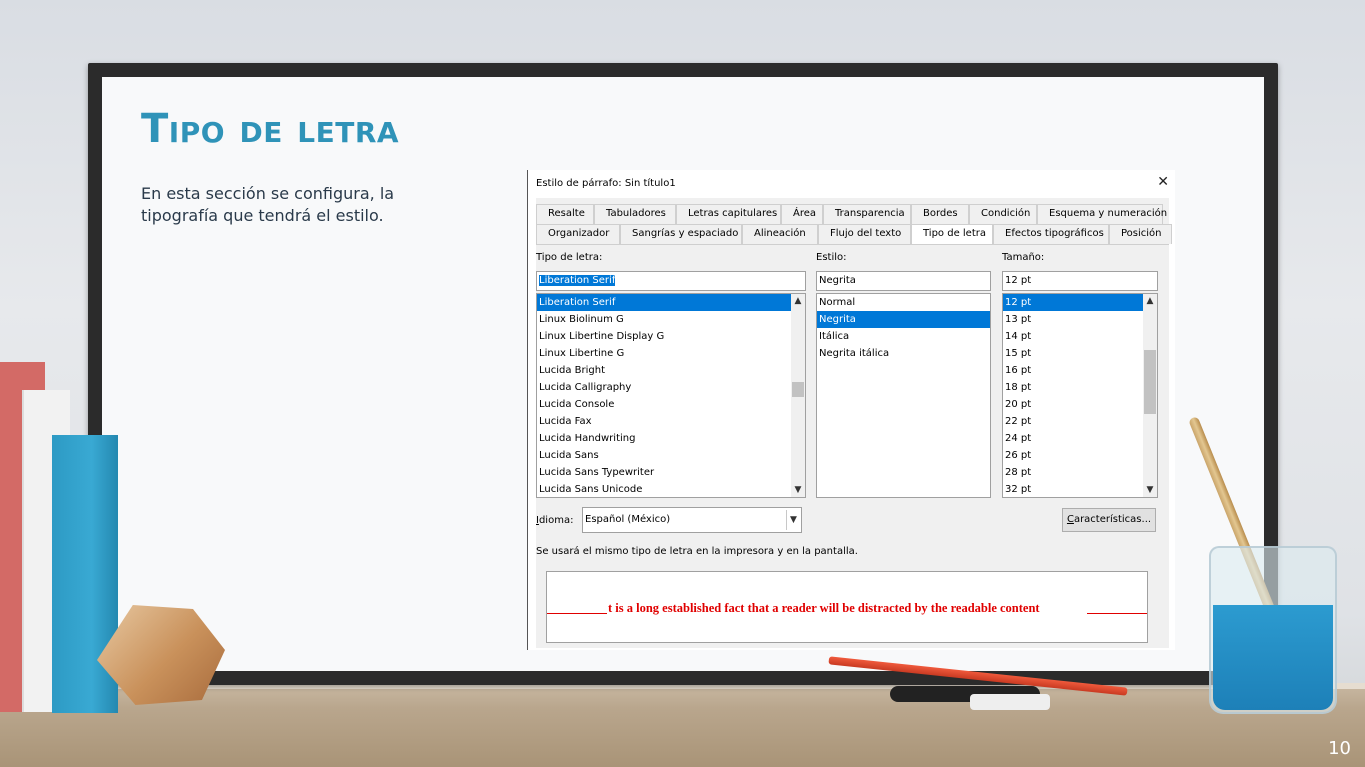  What do you see at coordinates (565, 214) in the screenshot?
I see `tab-resalte: Resalte` at bounding box center [565, 214].